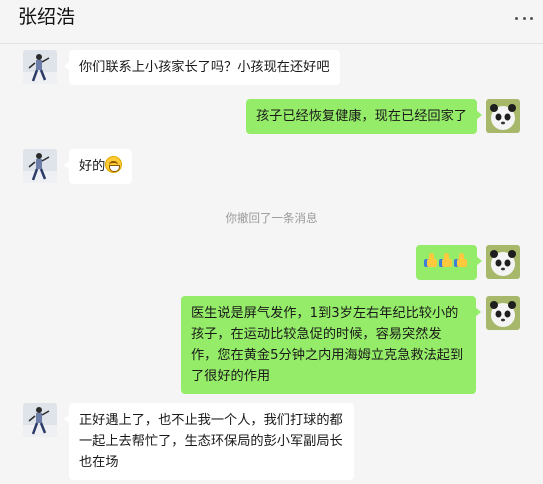 The width and height of the screenshot is (543, 484). Describe the element at coordinates (202, 67) in the screenshot. I see `message-bubble-incoming: 你们联系上小孩家长了吗？小孩现在还好吧` at that location.